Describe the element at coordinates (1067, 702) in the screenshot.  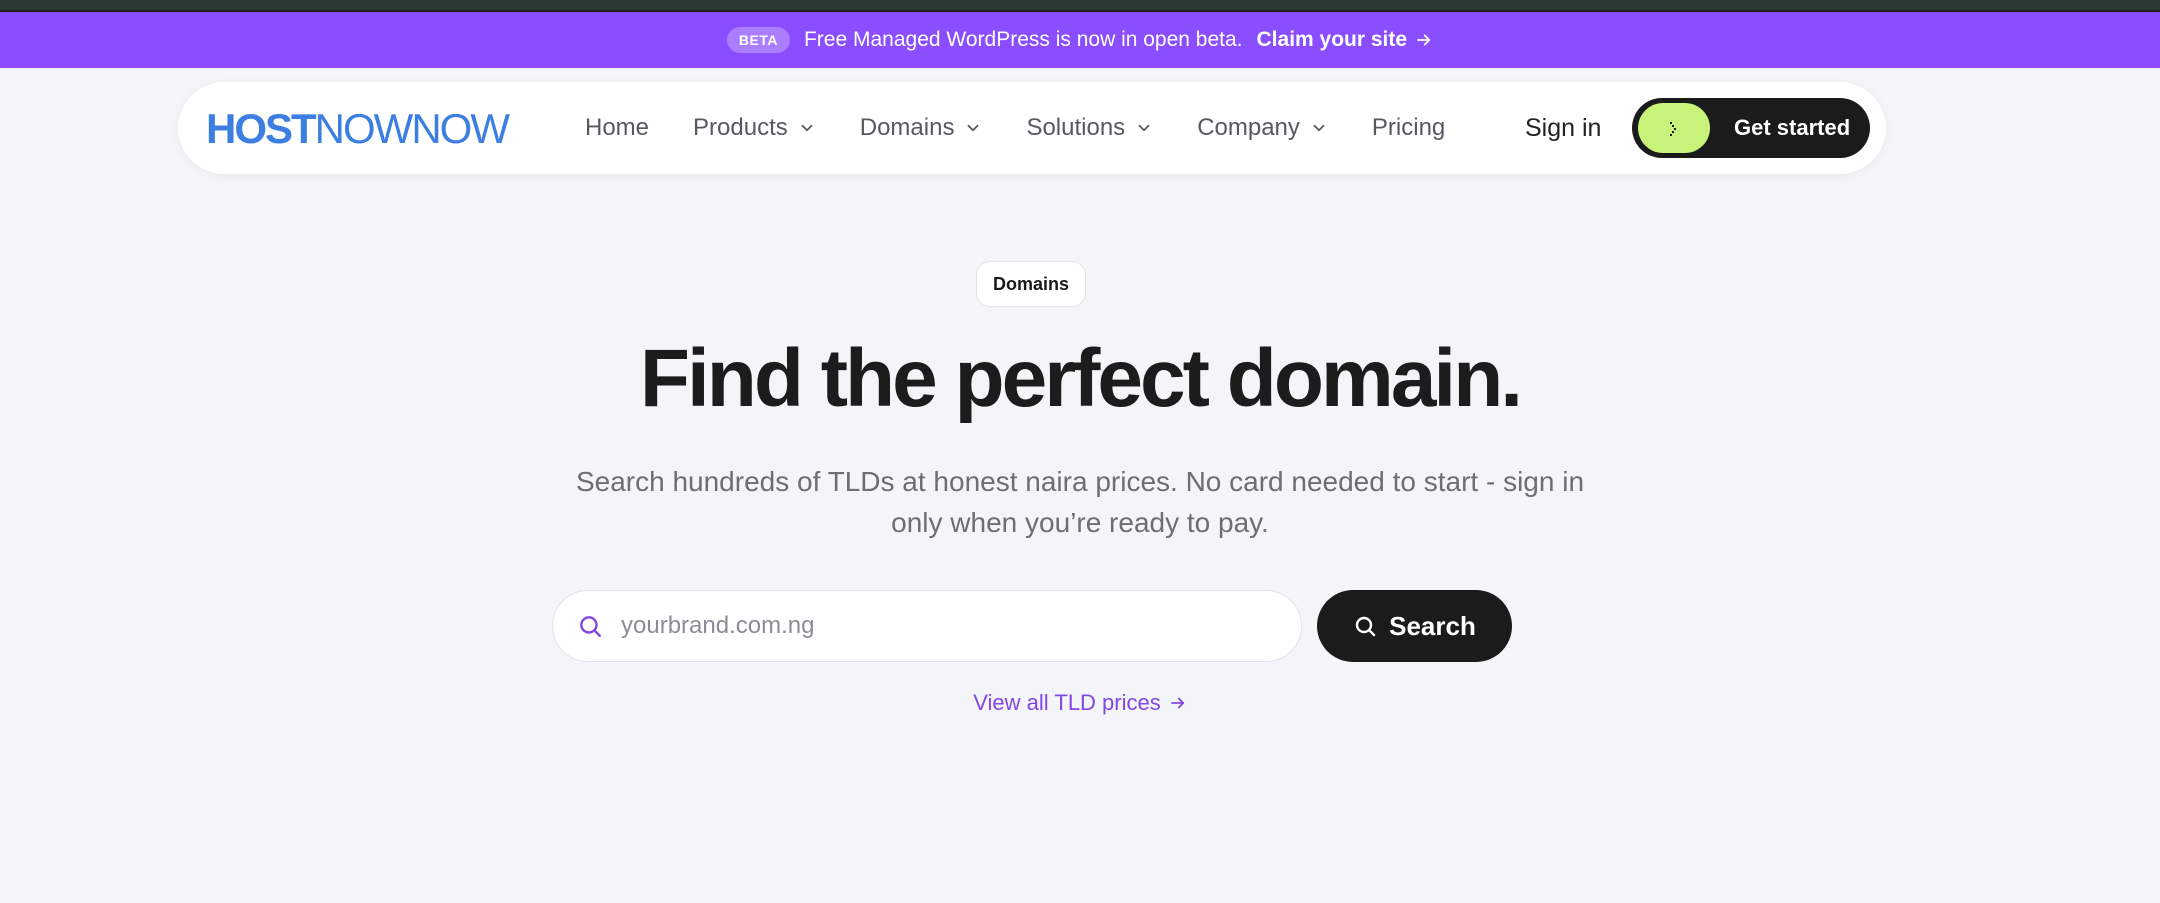
I see `view-tld-prices-label: View all TLD prices` at that location.